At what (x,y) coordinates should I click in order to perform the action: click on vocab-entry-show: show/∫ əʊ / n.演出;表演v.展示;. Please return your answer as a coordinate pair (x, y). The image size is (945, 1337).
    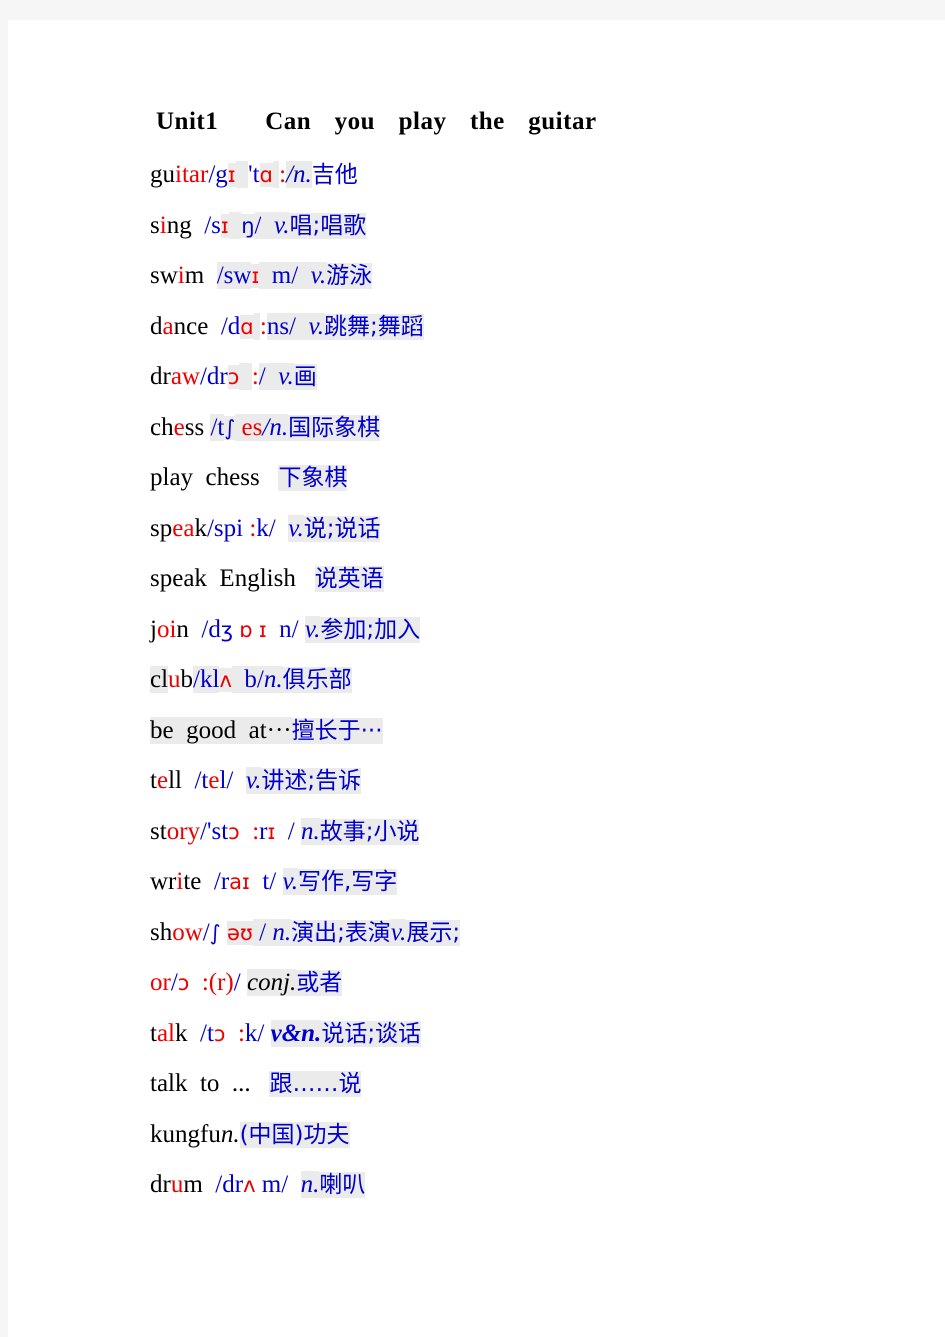
    Looking at the image, I should click on (305, 932).